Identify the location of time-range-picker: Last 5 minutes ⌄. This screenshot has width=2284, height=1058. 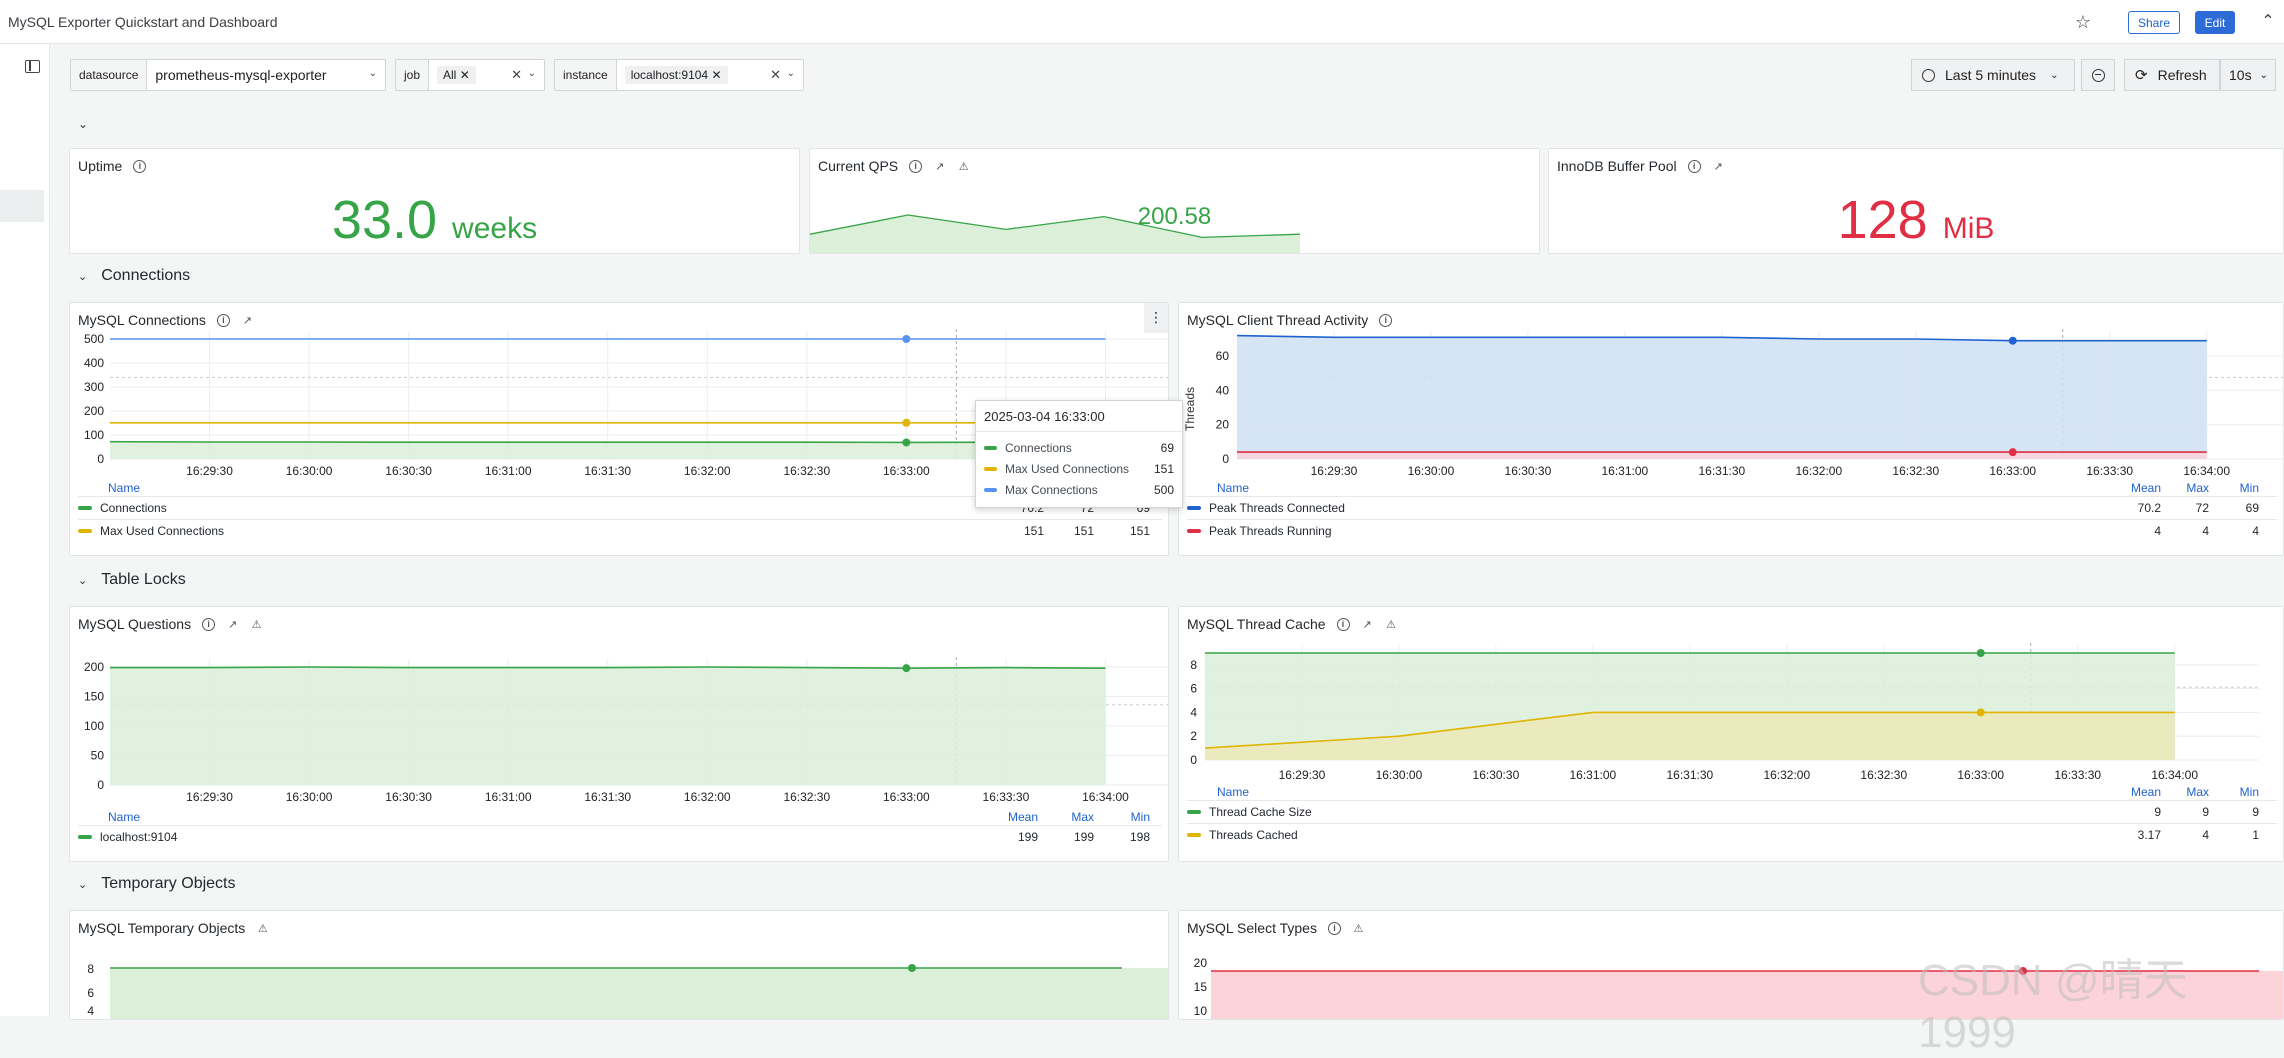
(1993, 75).